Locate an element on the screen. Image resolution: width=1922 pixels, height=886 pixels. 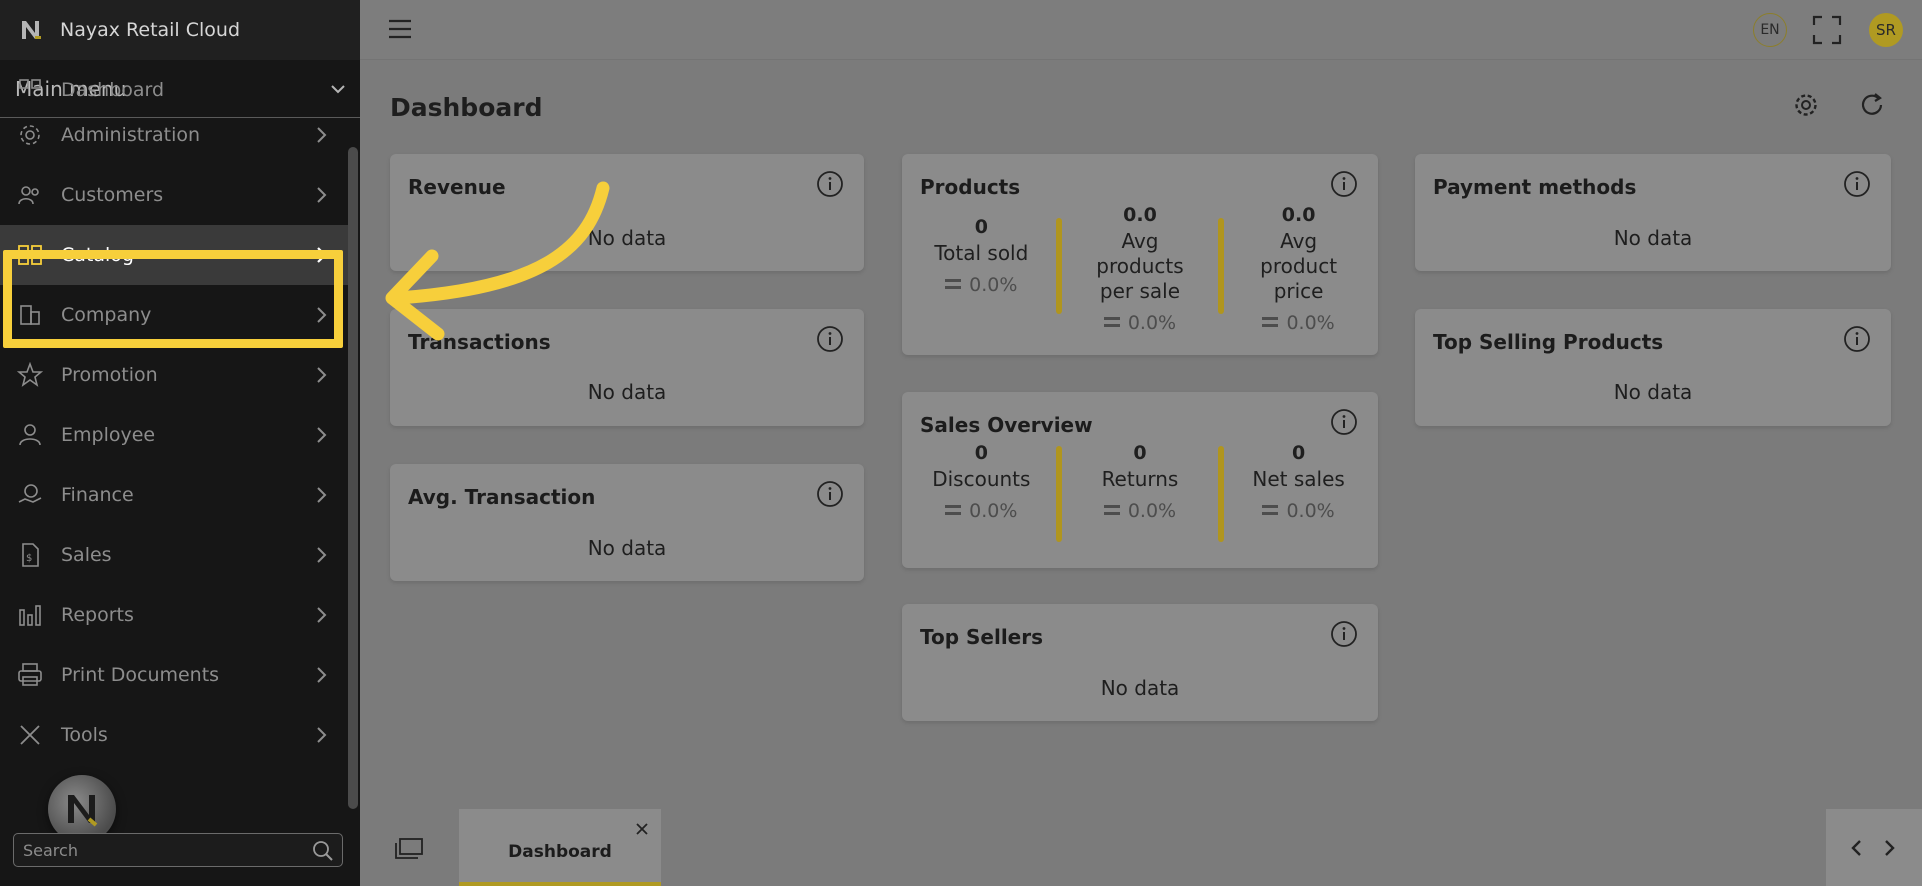
sidebar-item-customers: Customers is located at coordinates (174, 195).